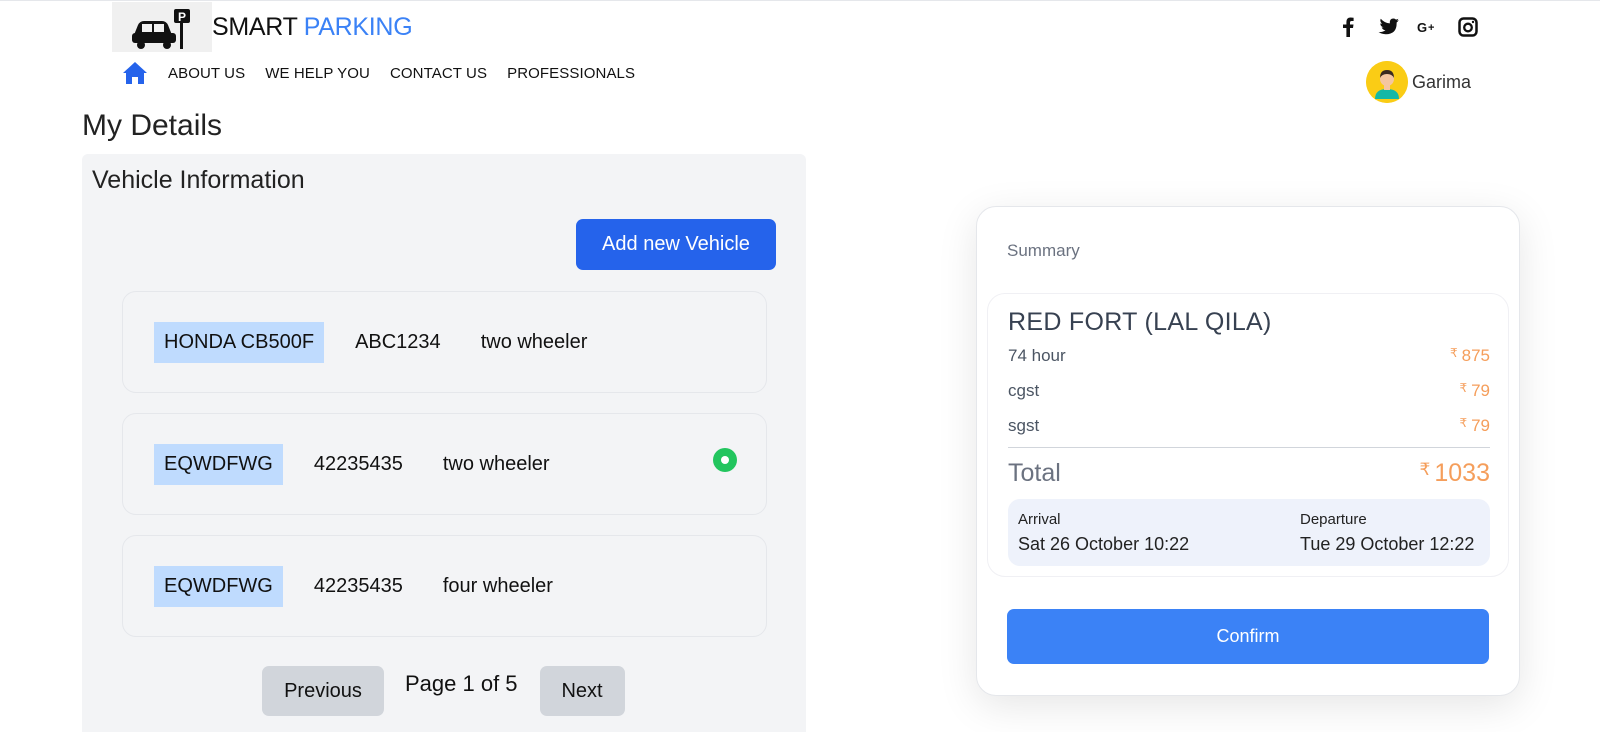  I want to click on twitter-icon, so click(1388, 27).